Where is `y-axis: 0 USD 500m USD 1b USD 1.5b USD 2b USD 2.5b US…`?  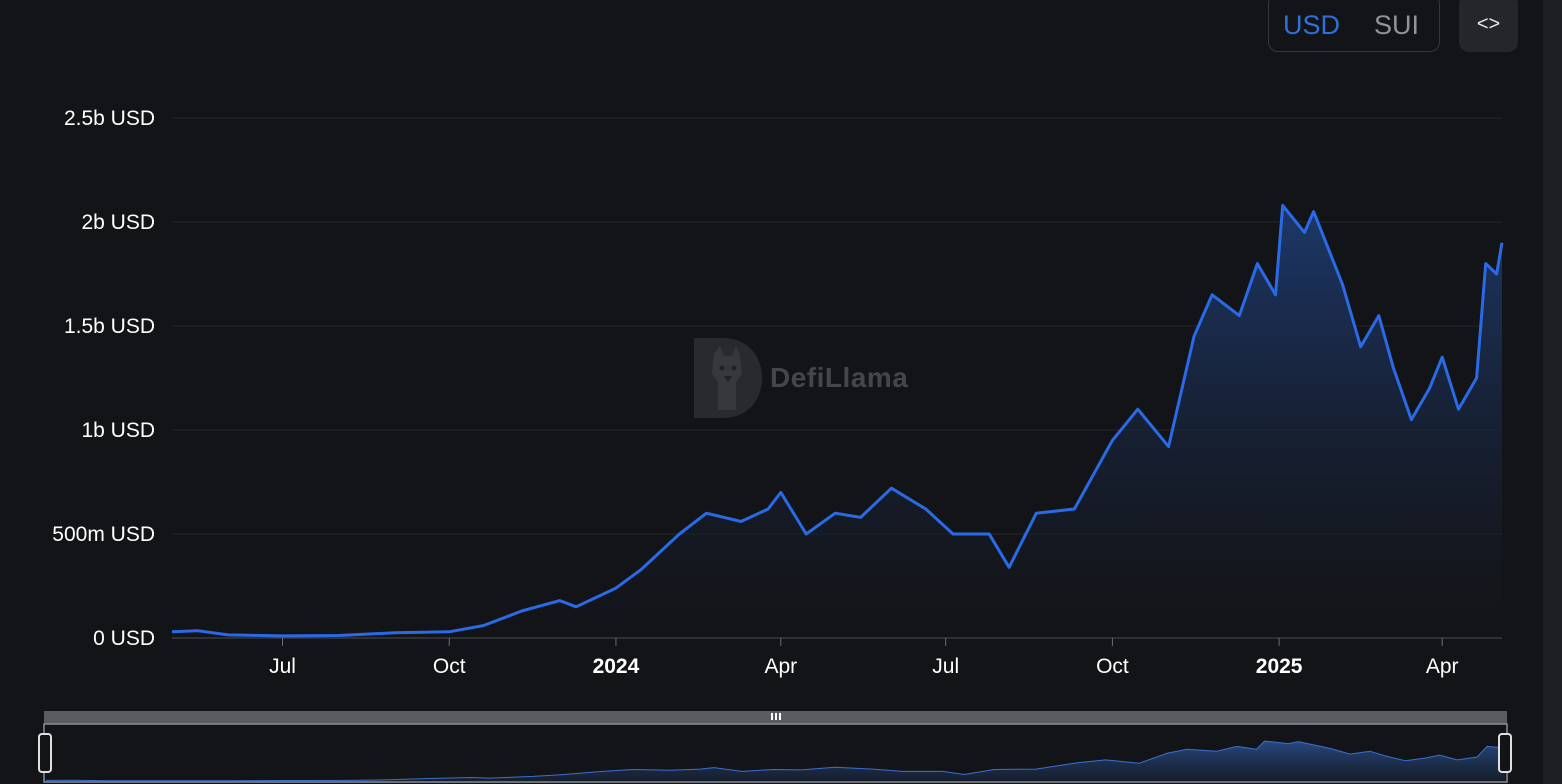 y-axis: 0 USD 500m USD 1b USD 1.5b USD 2b USD 2.5b US… is located at coordinates (103, 378).